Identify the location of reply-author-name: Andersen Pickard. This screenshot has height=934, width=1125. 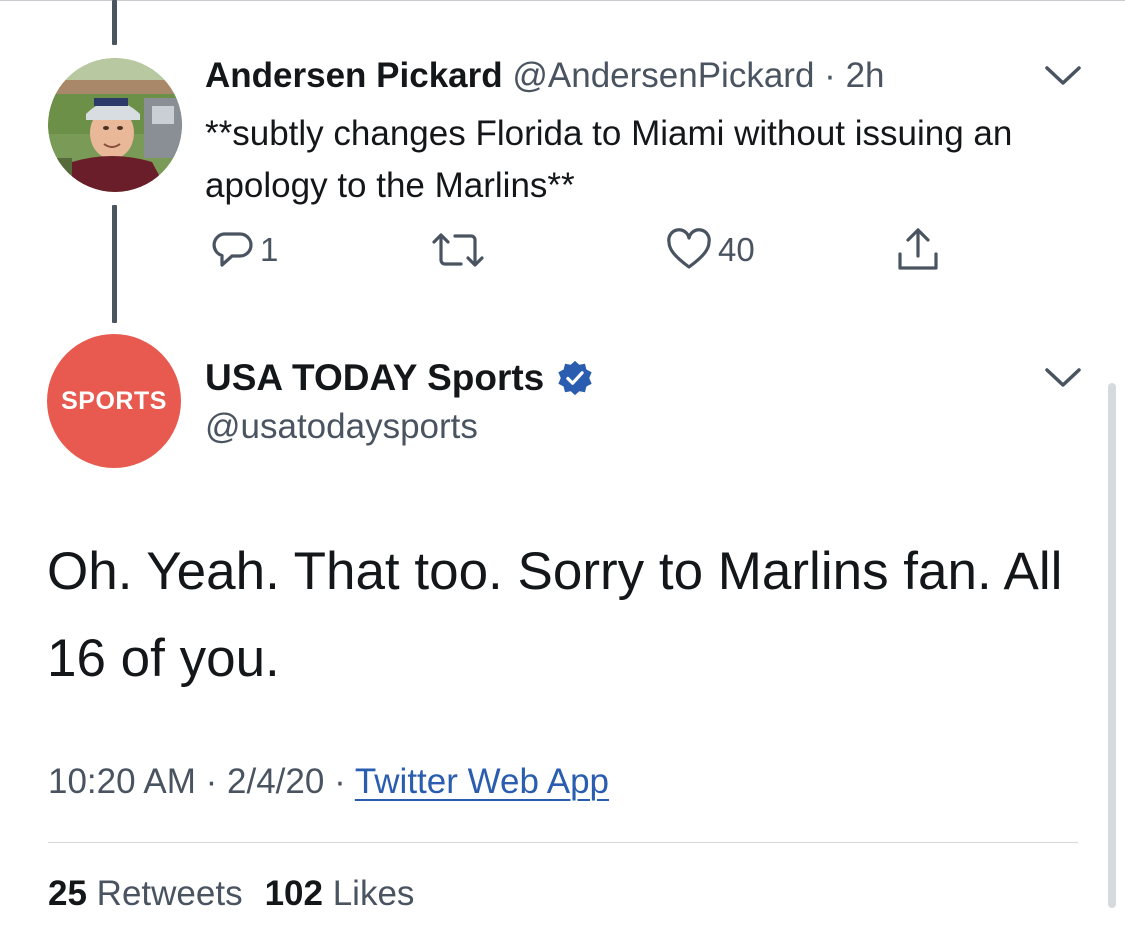
(354, 75).